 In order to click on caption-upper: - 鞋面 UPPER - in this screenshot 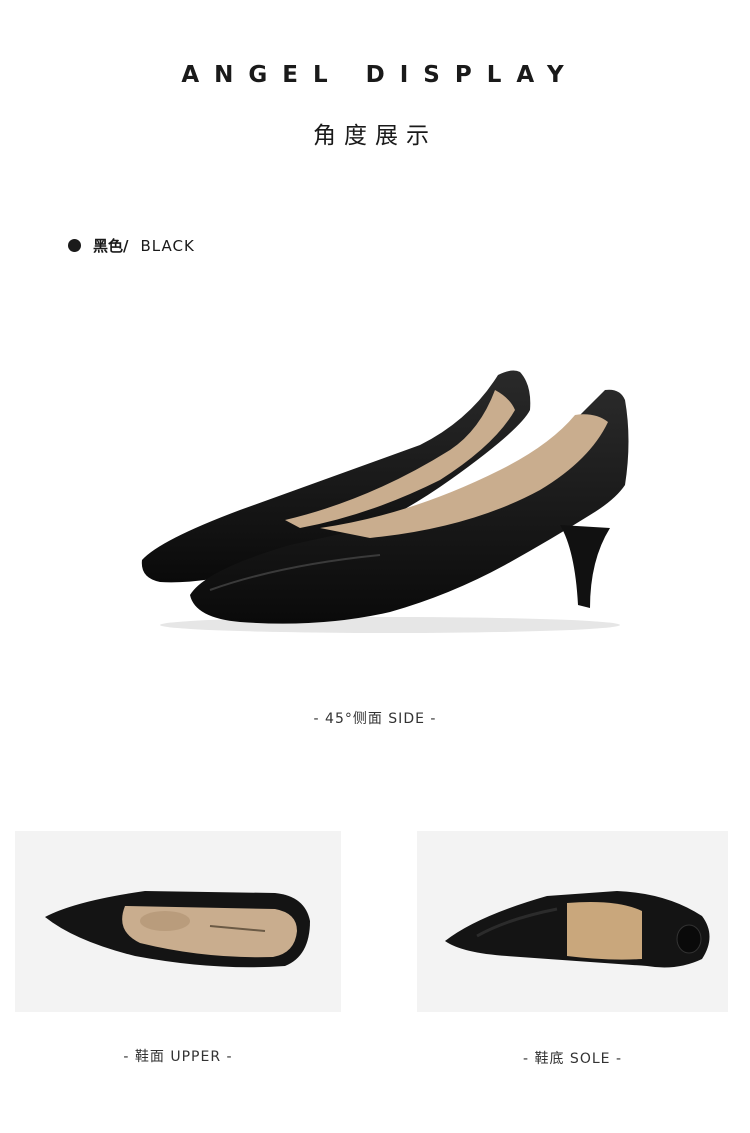, I will do `click(178, 1057)`.